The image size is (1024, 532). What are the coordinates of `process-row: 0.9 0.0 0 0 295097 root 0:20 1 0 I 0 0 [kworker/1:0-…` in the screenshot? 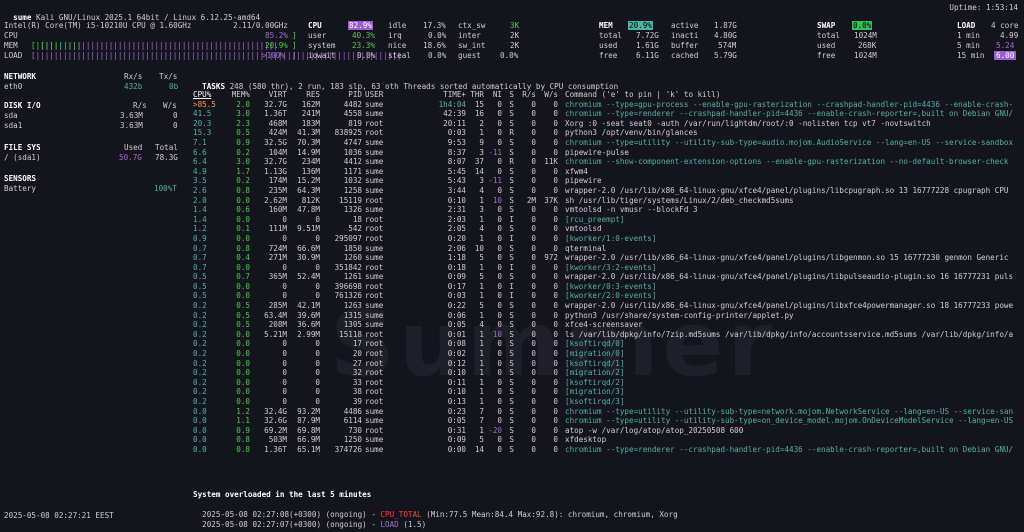 It's located at (608, 239).